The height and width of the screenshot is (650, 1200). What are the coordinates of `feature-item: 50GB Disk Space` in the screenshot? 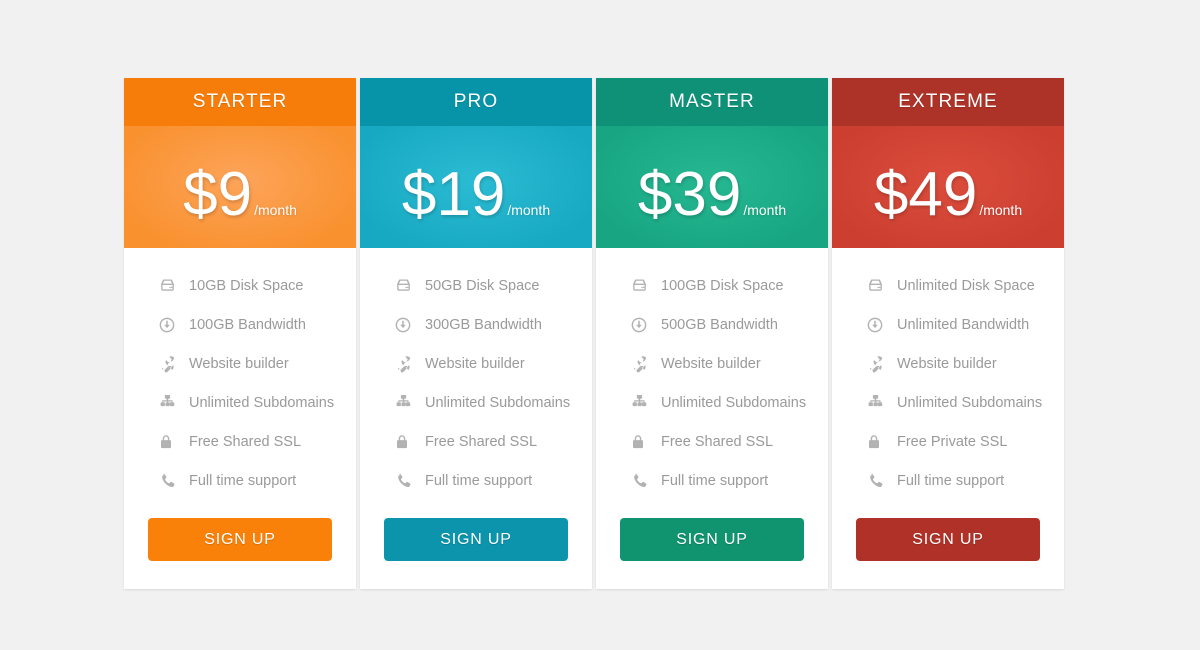 It's located at (476, 285).